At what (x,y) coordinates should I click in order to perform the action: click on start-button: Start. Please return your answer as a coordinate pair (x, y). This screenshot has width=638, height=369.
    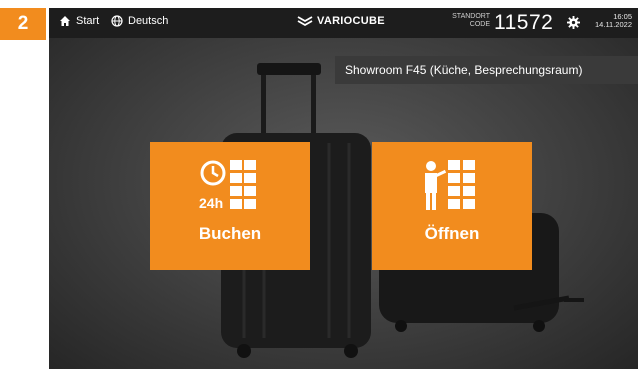
    Looking at the image, I should click on (79, 21).